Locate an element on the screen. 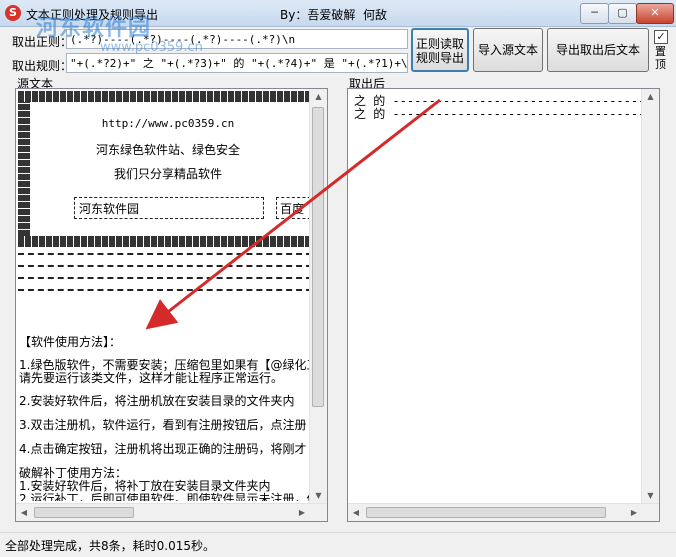  app-logo-icon: S is located at coordinates (13, 13).